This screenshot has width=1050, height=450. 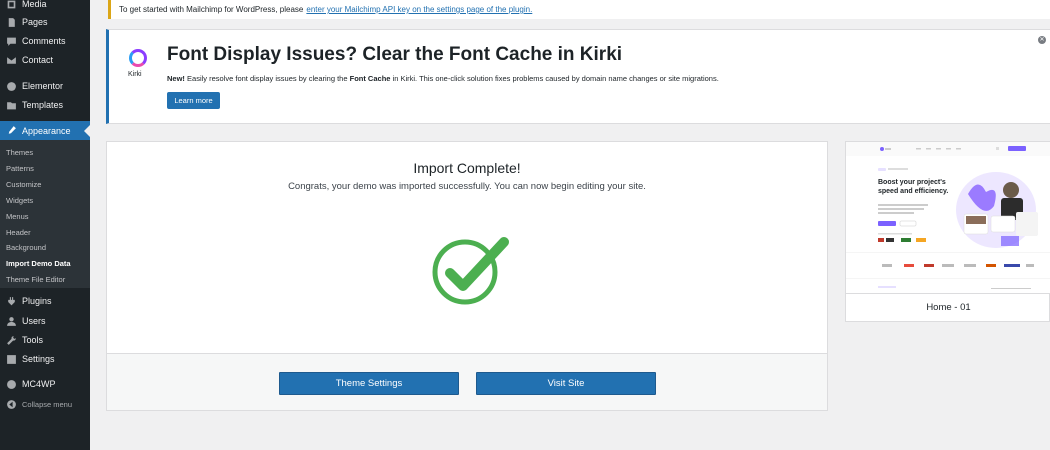 What do you see at coordinates (11, 60) in the screenshot?
I see `contact-icon` at bounding box center [11, 60].